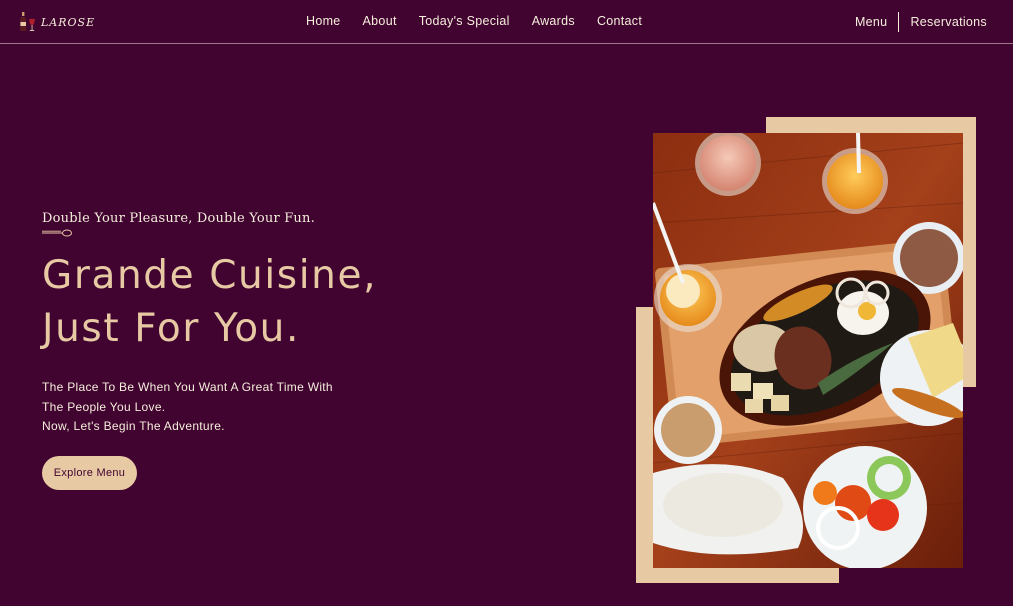 This screenshot has width=1013, height=606. Describe the element at coordinates (89, 473) in the screenshot. I see `explore-menu-button: Explore Menu` at that location.